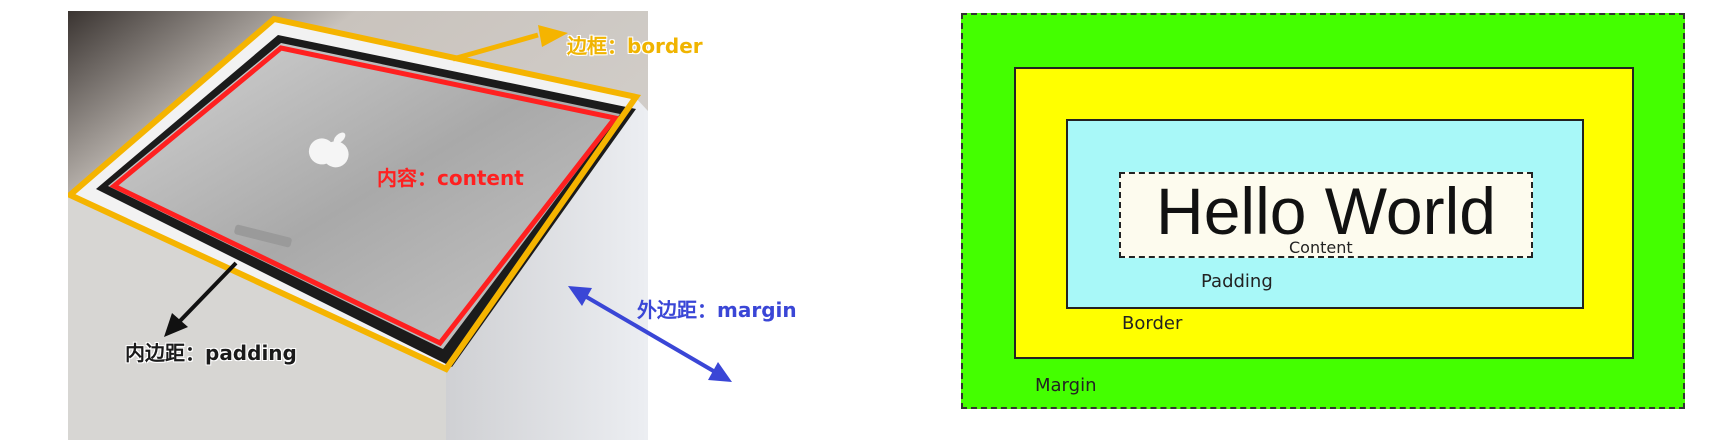 The width and height of the screenshot is (1714, 442). What do you see at coordinates (1237, 281) in the screenshot?
I see `padding-label: Padding` at bounding box center [1237, 281].